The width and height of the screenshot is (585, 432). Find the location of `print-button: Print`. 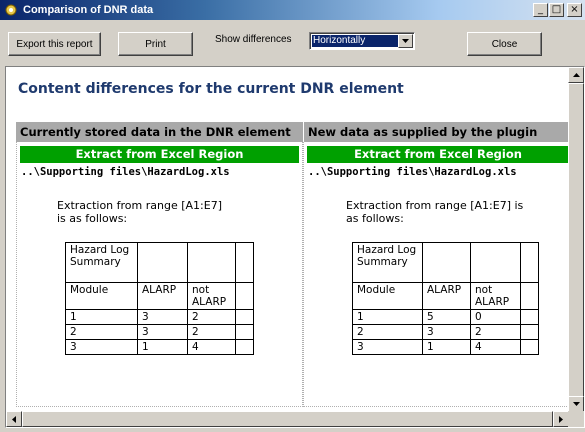

print-button: Print is located at coordinates (155, 44).